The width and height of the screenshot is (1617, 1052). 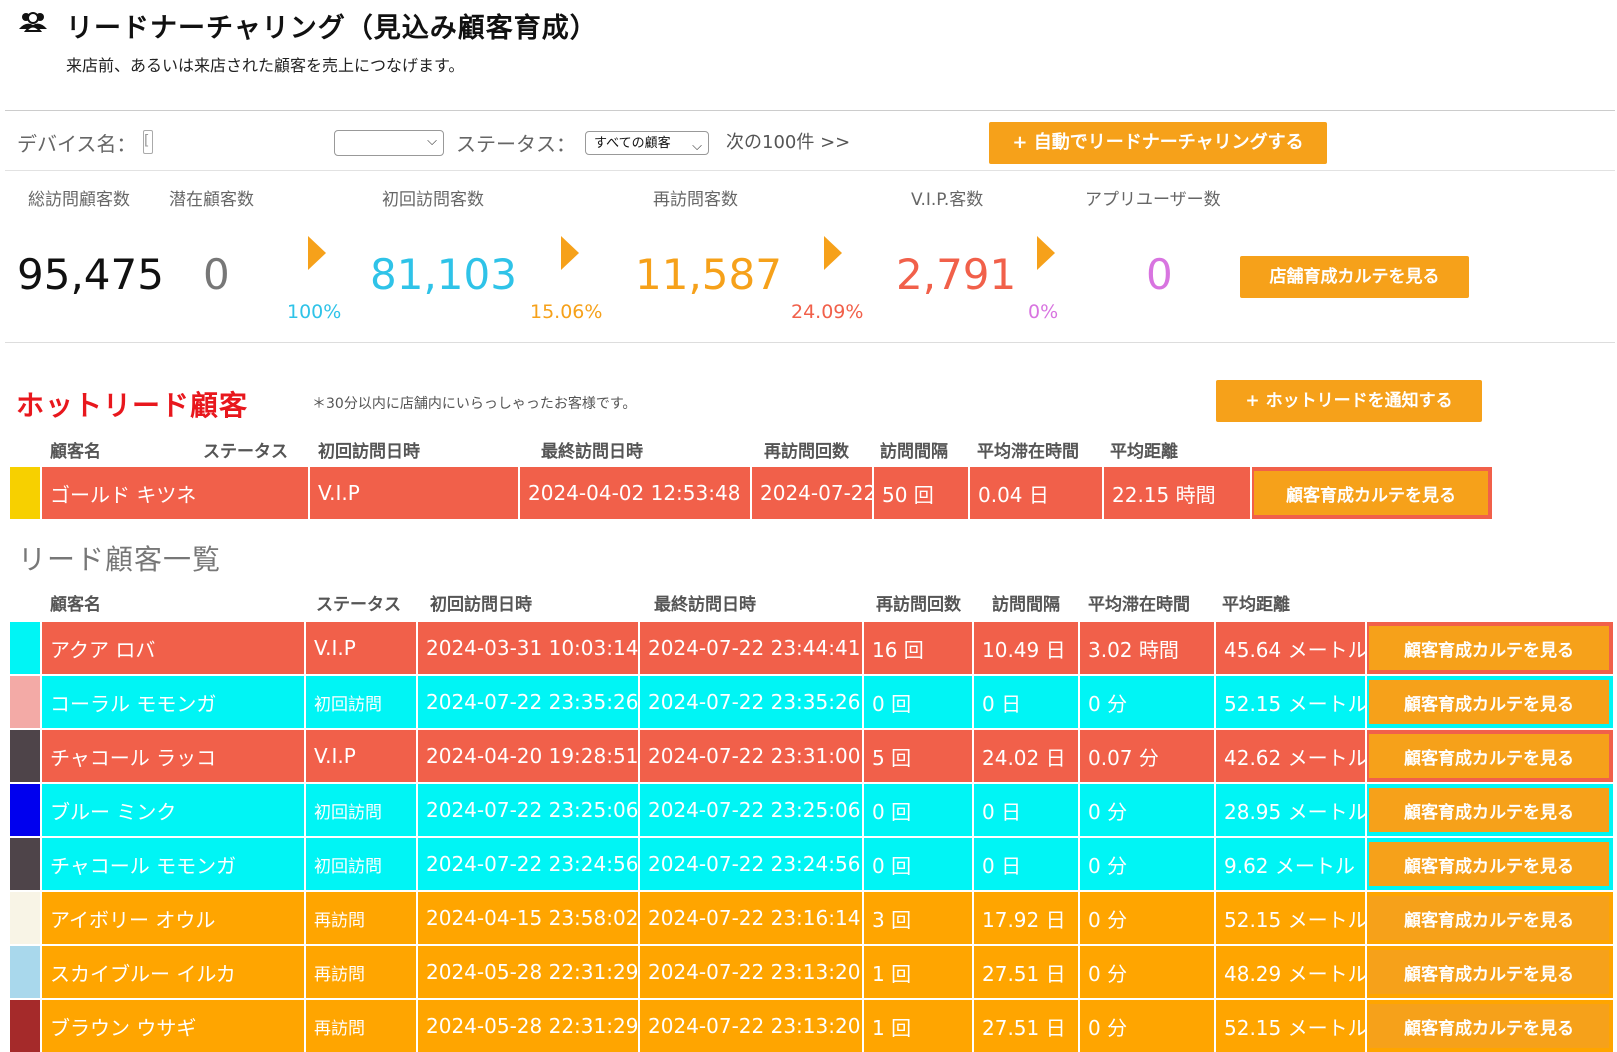 I want to click on pct-revisit: 15.06%, so click(x=566, y=312).